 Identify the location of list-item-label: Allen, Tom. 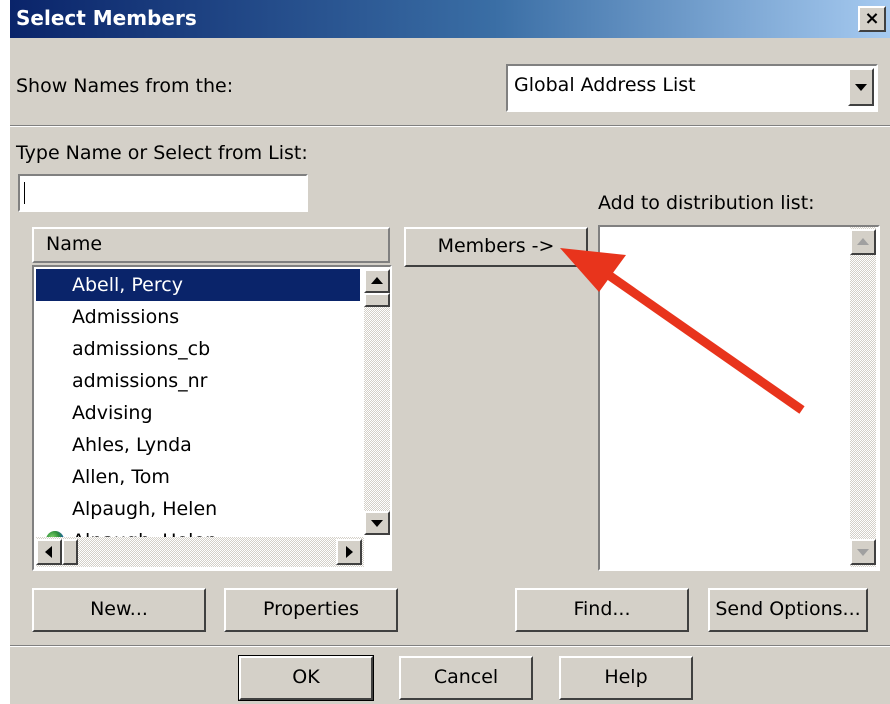
(121, 477).